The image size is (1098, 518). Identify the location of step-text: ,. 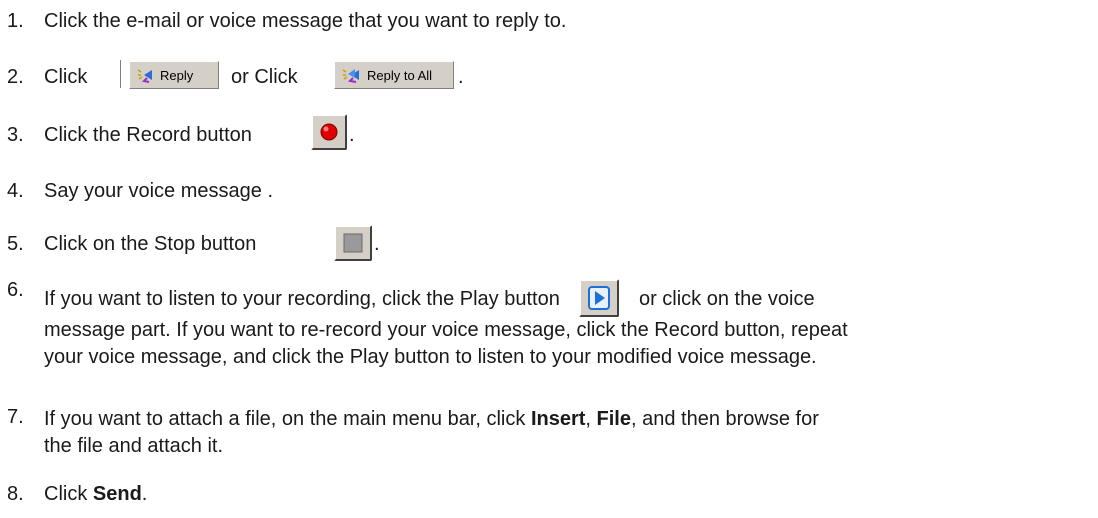
(591, 419).